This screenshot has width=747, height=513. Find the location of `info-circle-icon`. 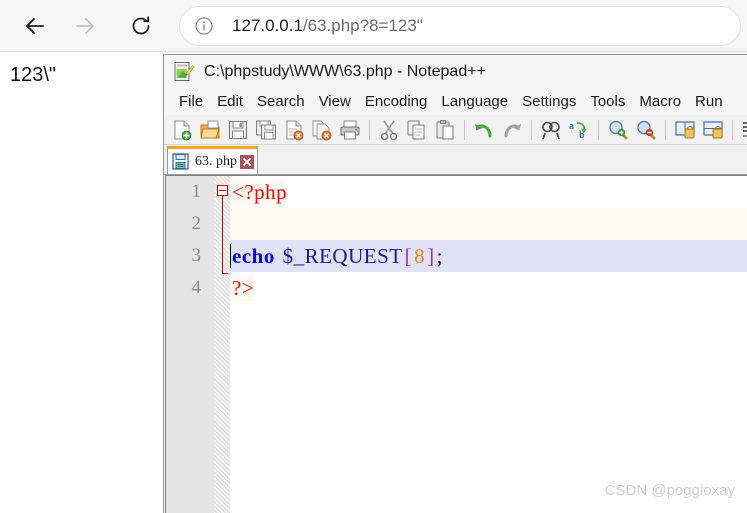

info-circle-icon is located at coordinates (204, 26).